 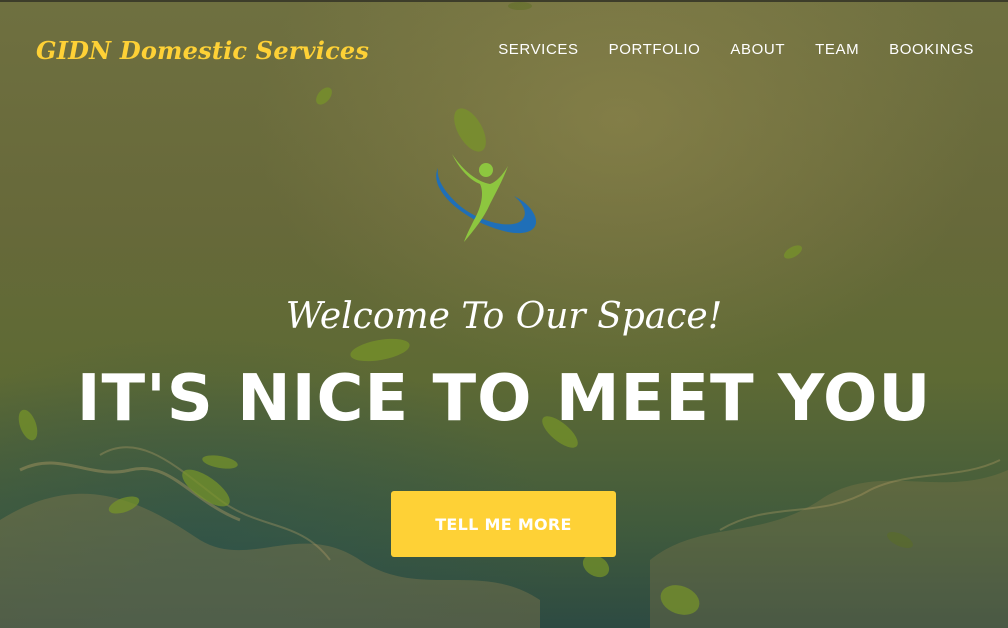 I want to click on nav-item-team: TEAM, so click(x=837, y=49).